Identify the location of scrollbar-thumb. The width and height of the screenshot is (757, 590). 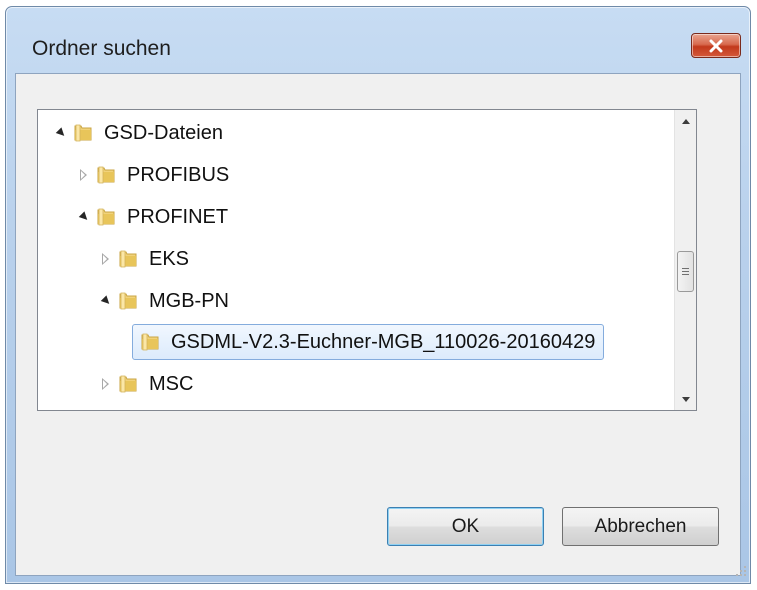
(685, 271).